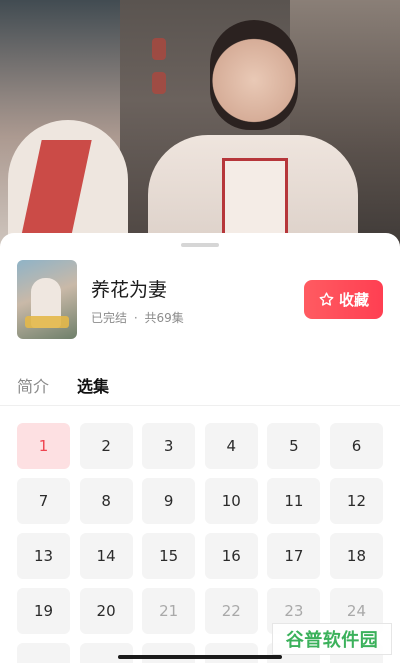 The image size is (400, 666). I want to click on episode-tile: 2, so click(106, 446).